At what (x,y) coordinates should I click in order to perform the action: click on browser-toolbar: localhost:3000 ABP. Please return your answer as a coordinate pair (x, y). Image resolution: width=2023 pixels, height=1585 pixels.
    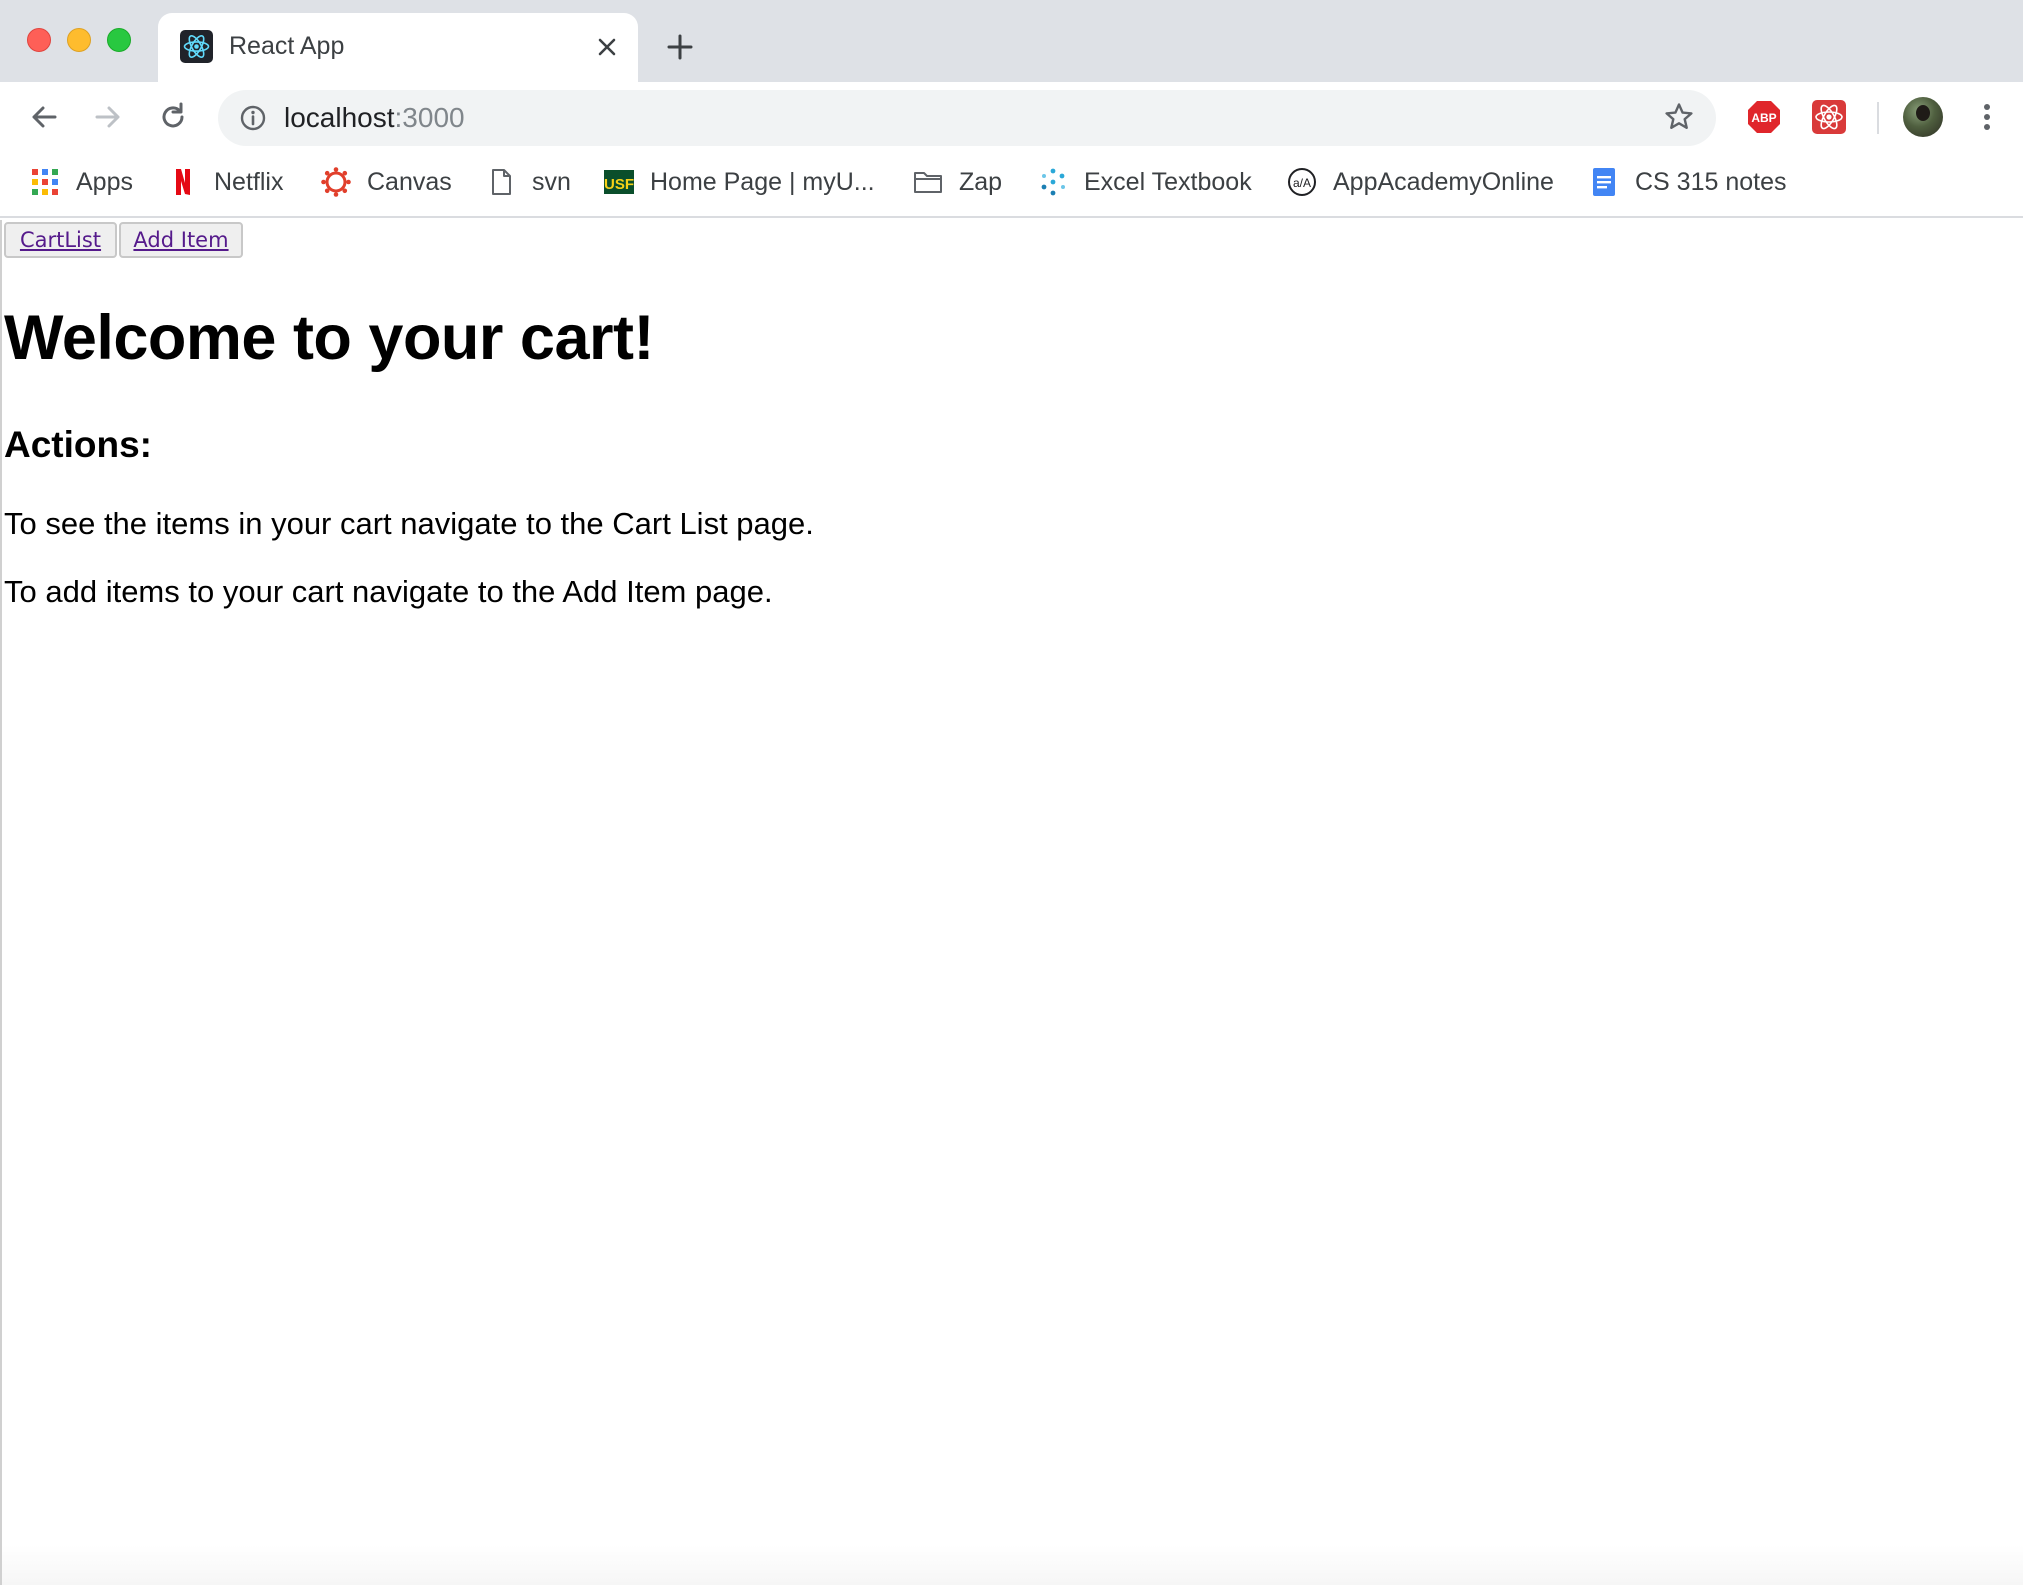
    Looking at the image, I should click on (1011, 117).